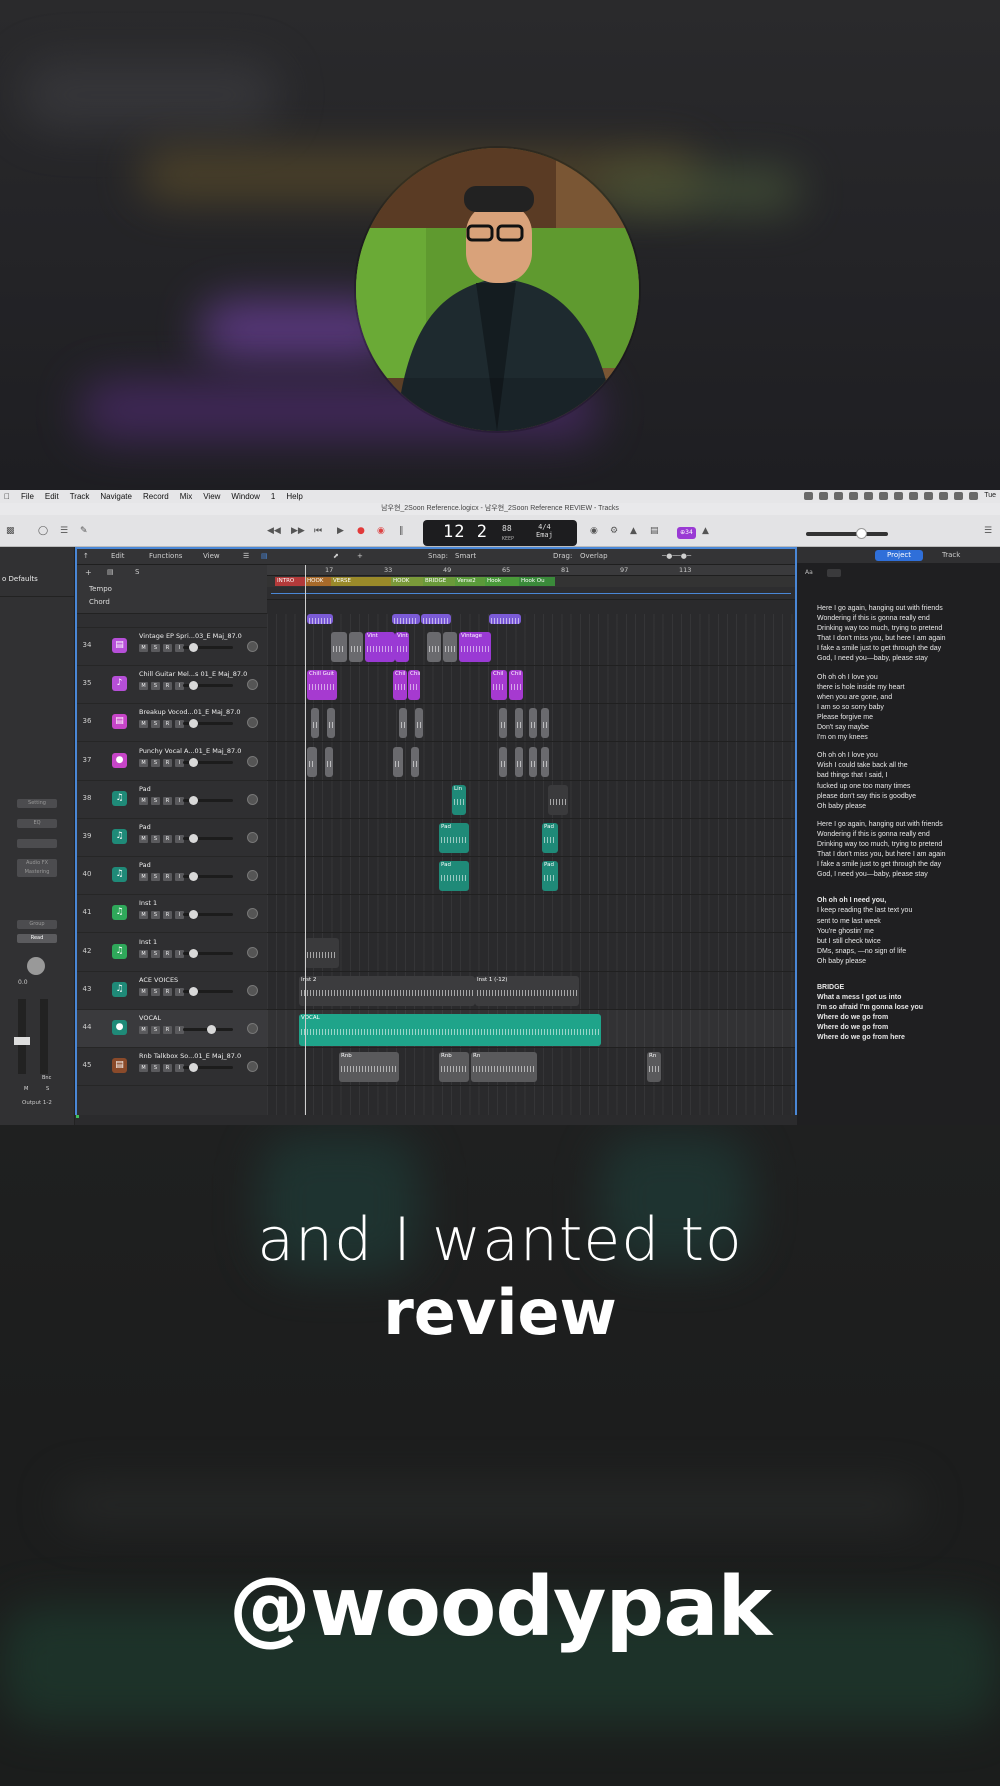 The image size is (1000, 1786). Describe the element at coordinates (294, 496) in the screenshot. I see `menu-help: Help` at that location.